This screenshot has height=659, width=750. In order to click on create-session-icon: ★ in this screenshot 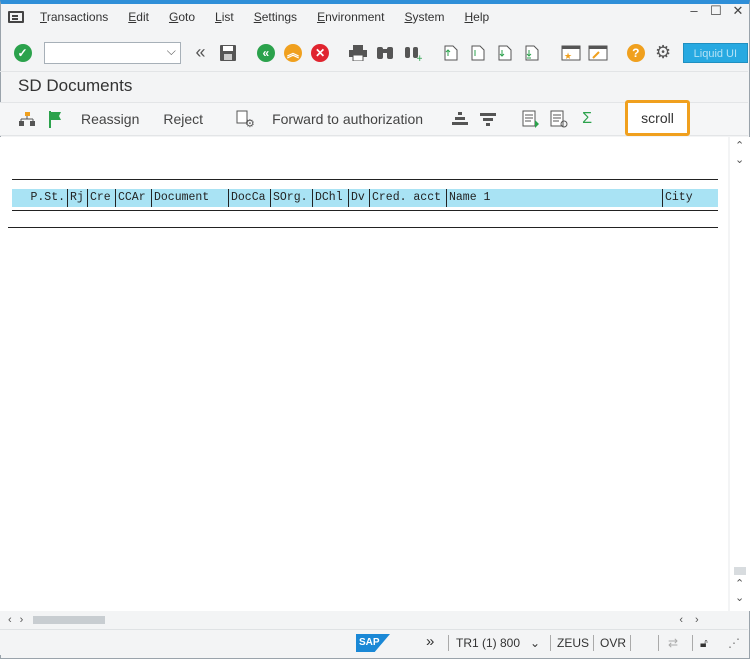, I will do `click(570, 53)`.